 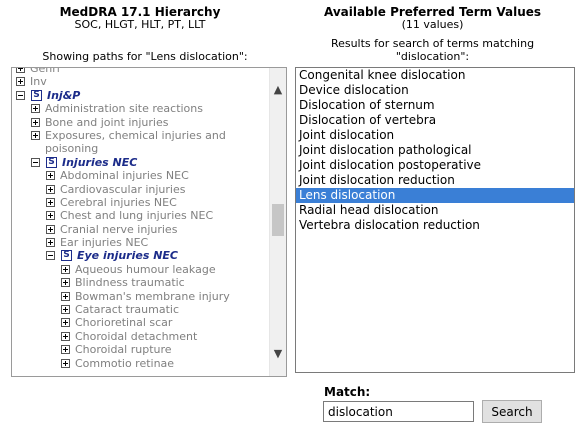 What do you see at coordinates (104, 243) in the screenshot?
I see `tree-node-label: Ear injuries NEC` at bounding box center [104, 243].